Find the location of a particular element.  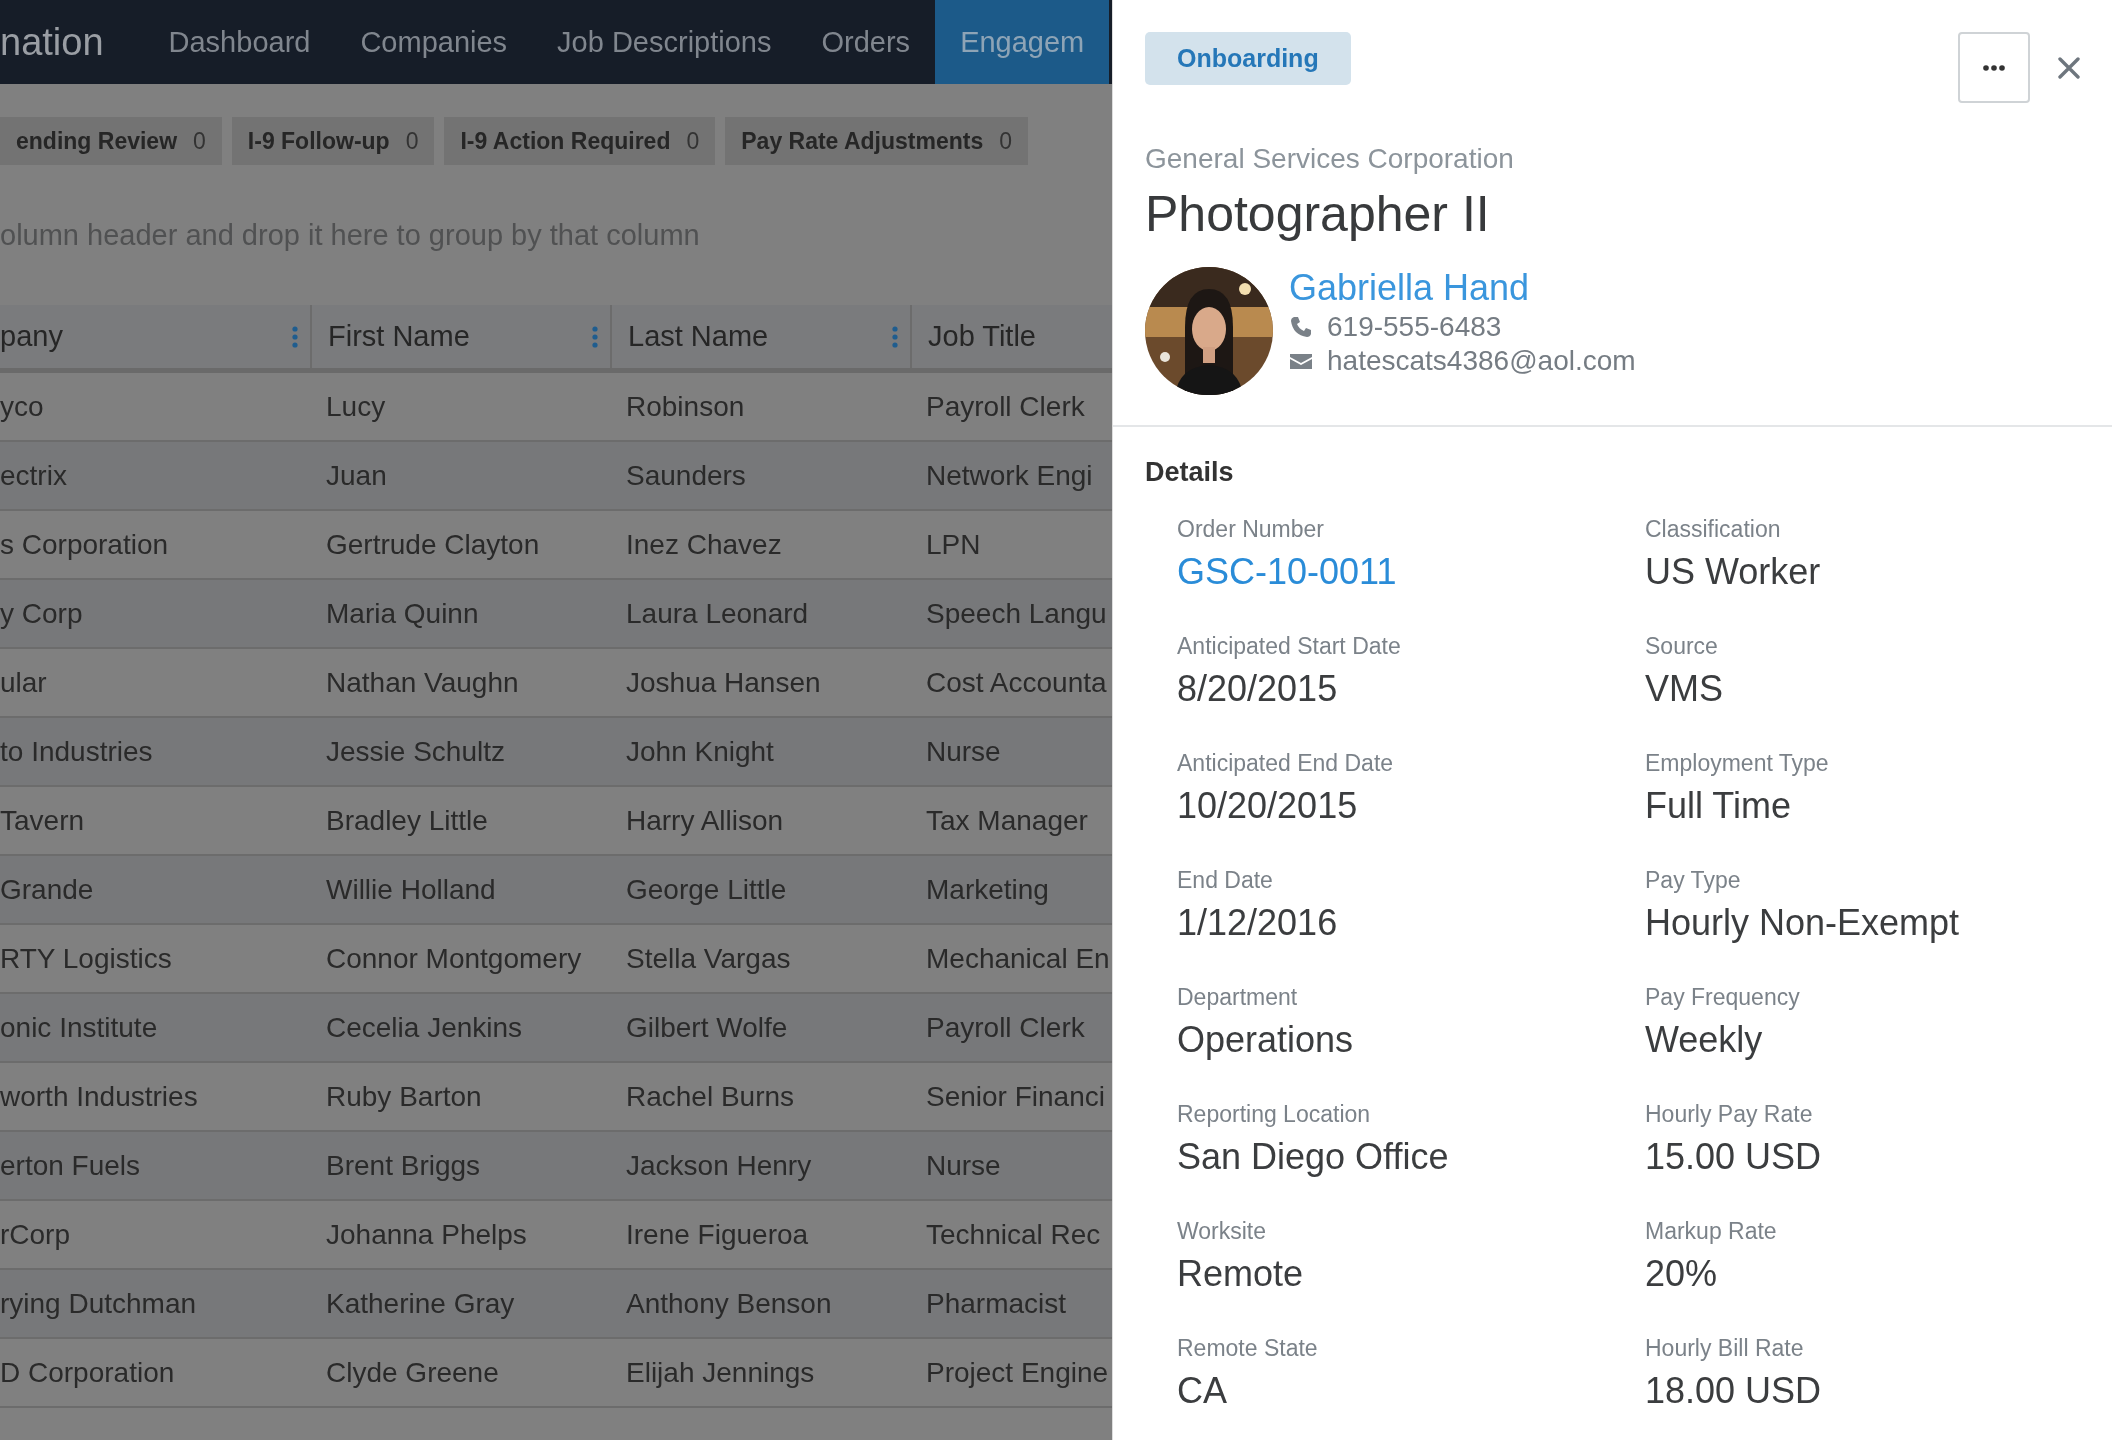

table-cell-text: Cecelia Jenkins is located at coordinates (424, 1027).